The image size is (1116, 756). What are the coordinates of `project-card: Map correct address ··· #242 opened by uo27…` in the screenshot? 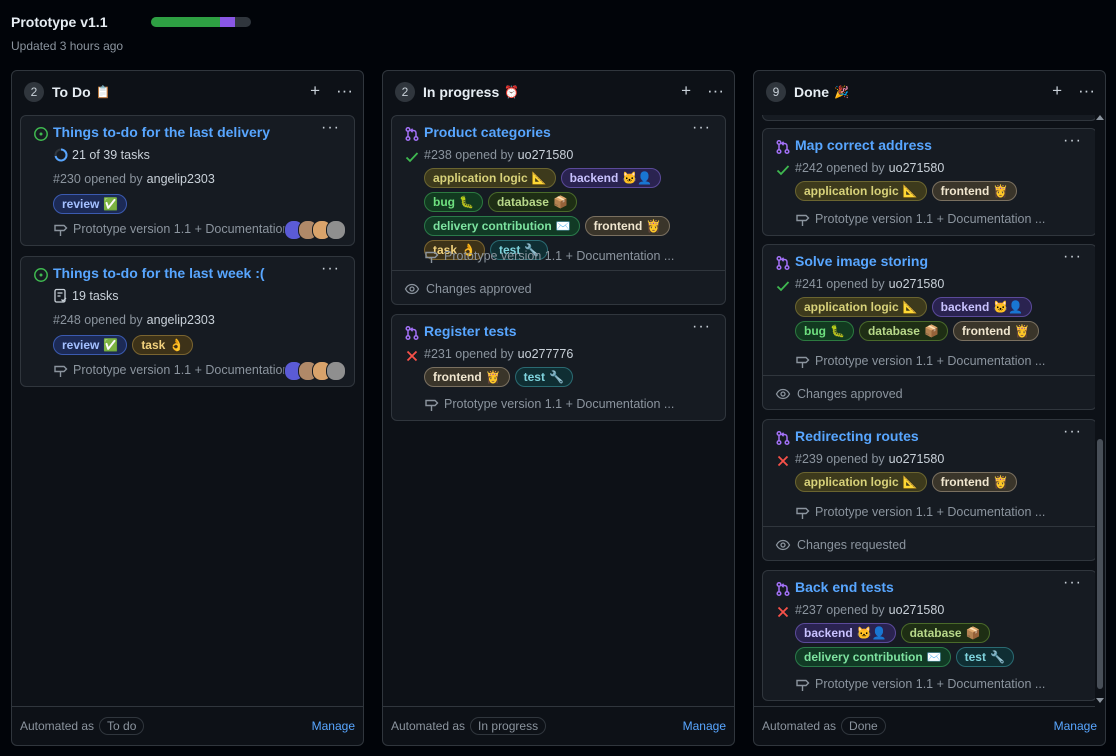 It's located at (929, 182).